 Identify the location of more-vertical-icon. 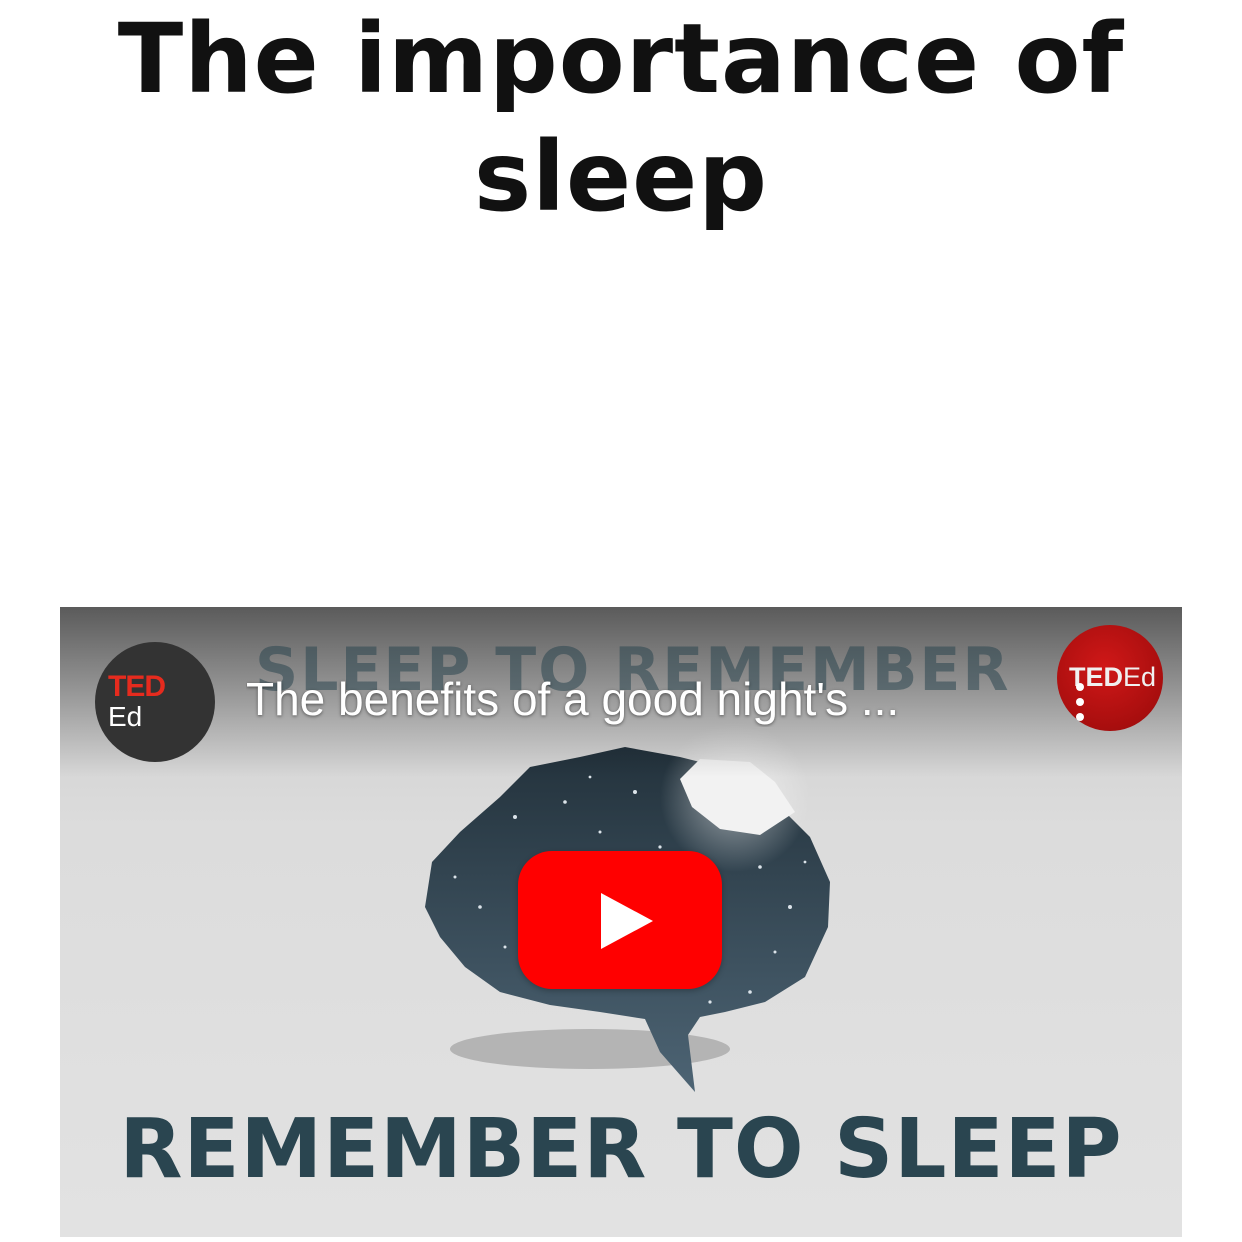
(1080, 708).